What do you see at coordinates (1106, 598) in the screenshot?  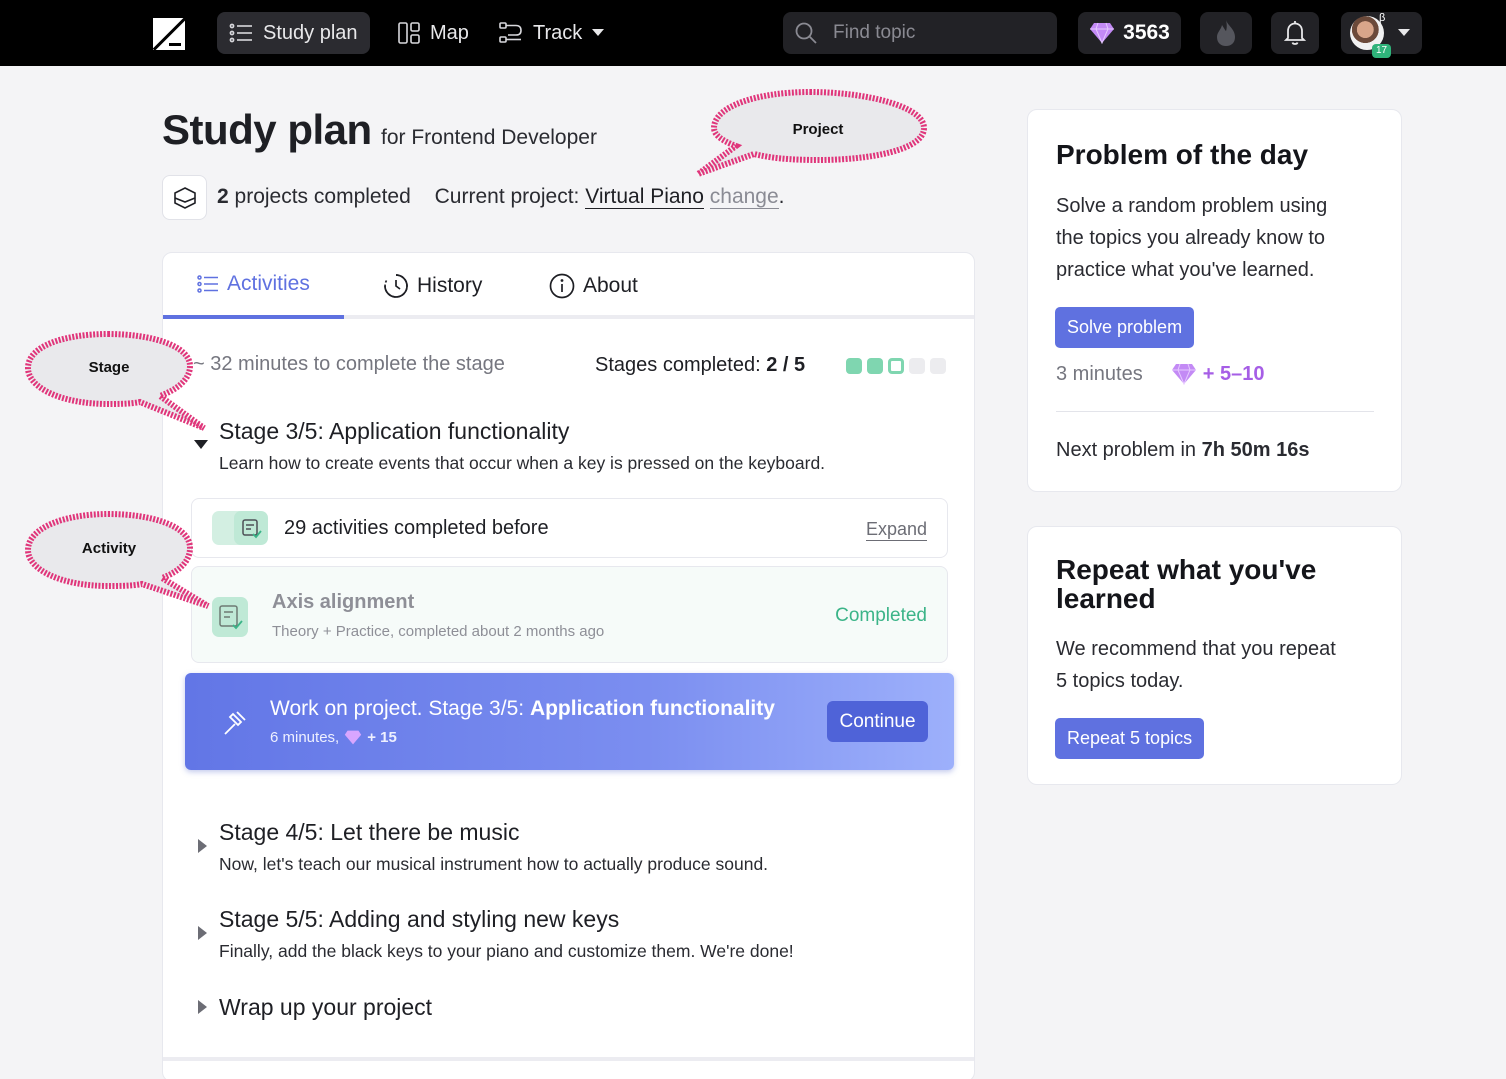 I see `repeat-title-line: learned` at bounding box center [1106, 598].